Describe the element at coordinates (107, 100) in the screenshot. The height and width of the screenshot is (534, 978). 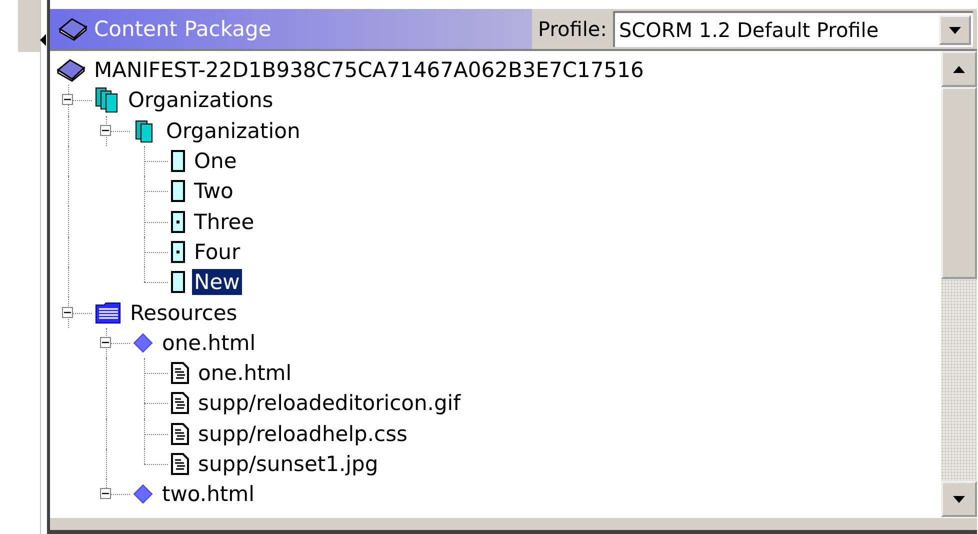
I see `stacked-pages-icon` at that location.